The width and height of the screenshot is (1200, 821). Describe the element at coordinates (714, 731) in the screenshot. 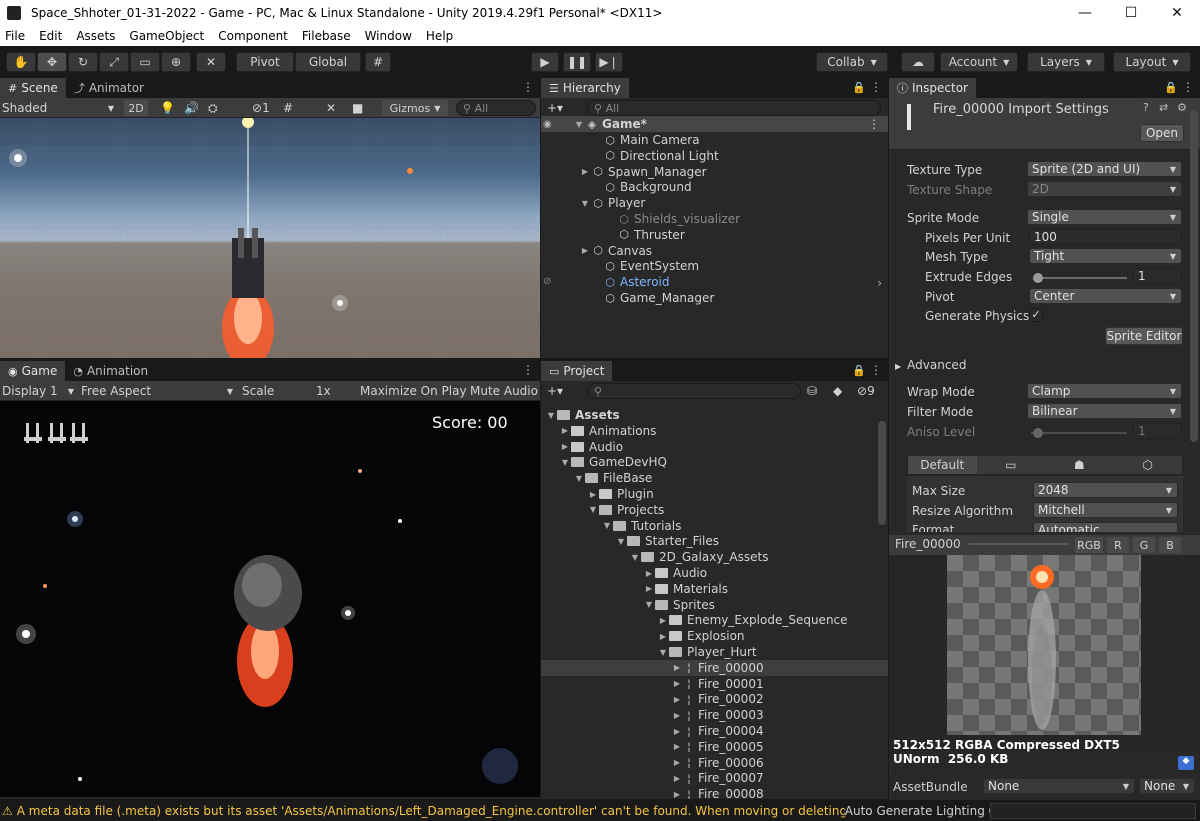

I see `project-file-item: ▶ ¦ Fire_00004` at that location.